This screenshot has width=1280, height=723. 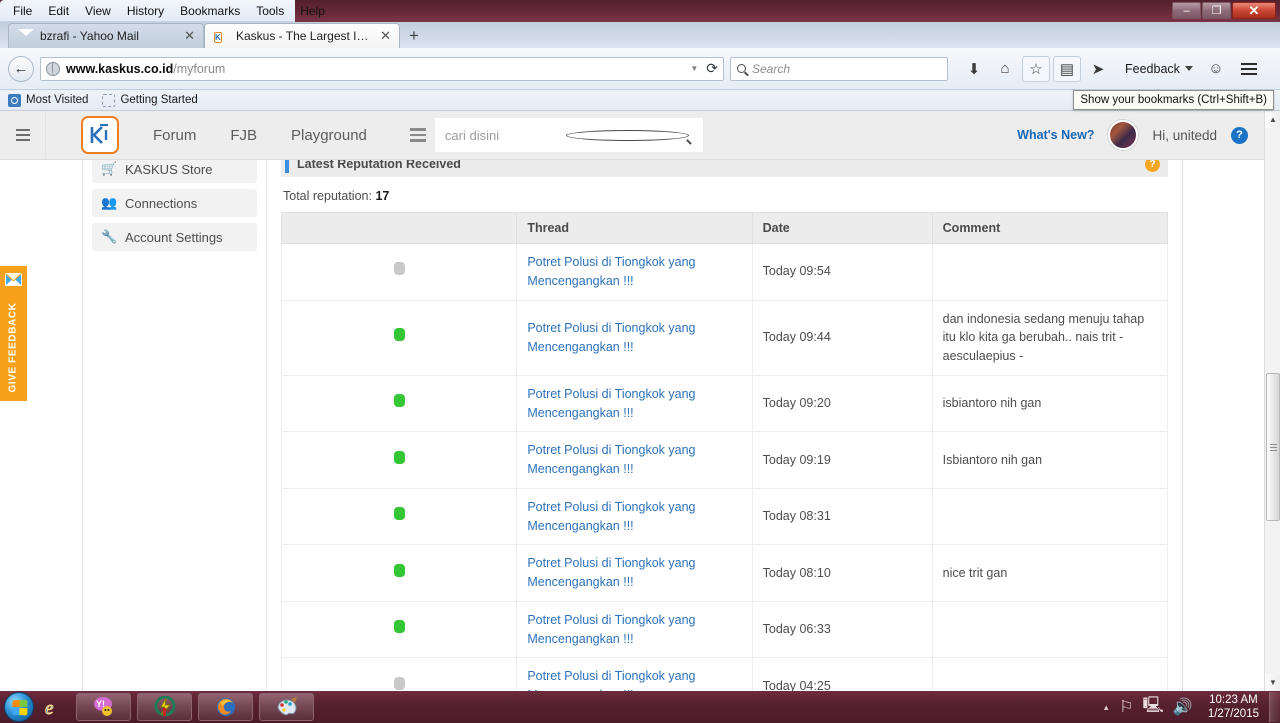 What do you see at coordinates (712, 68) in the screenshot?
I see `reload-icon: ⟳` at bounding box center [712, 68].